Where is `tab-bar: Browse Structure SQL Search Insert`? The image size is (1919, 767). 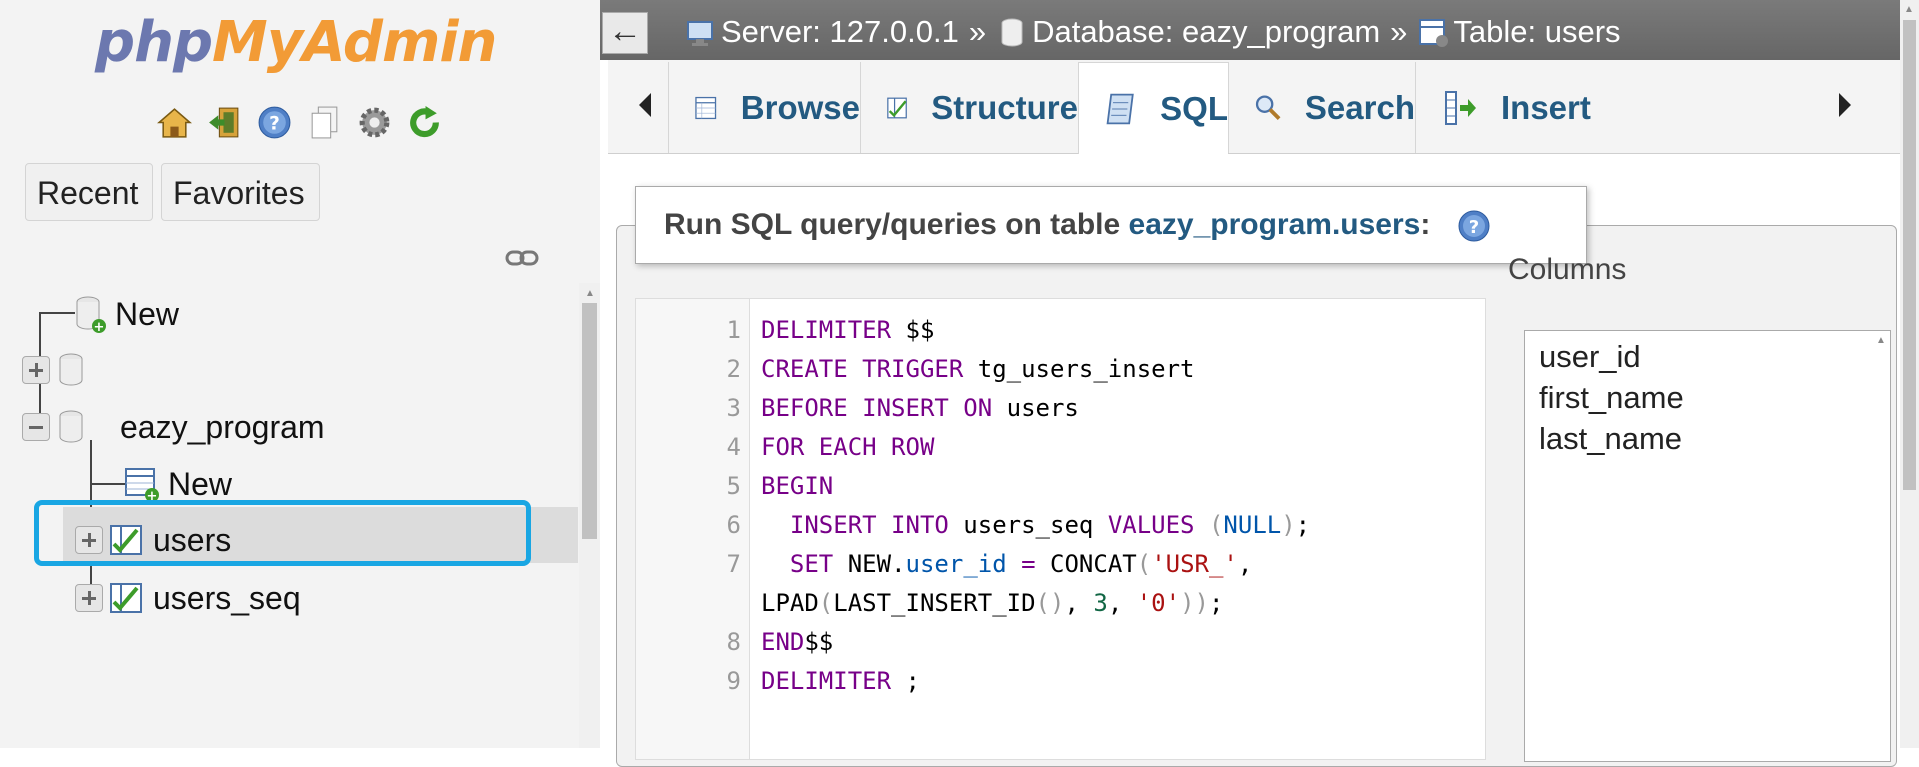
tab-bar: Browse Structure SQL Search Insert is located at coordinates (1254, 107).